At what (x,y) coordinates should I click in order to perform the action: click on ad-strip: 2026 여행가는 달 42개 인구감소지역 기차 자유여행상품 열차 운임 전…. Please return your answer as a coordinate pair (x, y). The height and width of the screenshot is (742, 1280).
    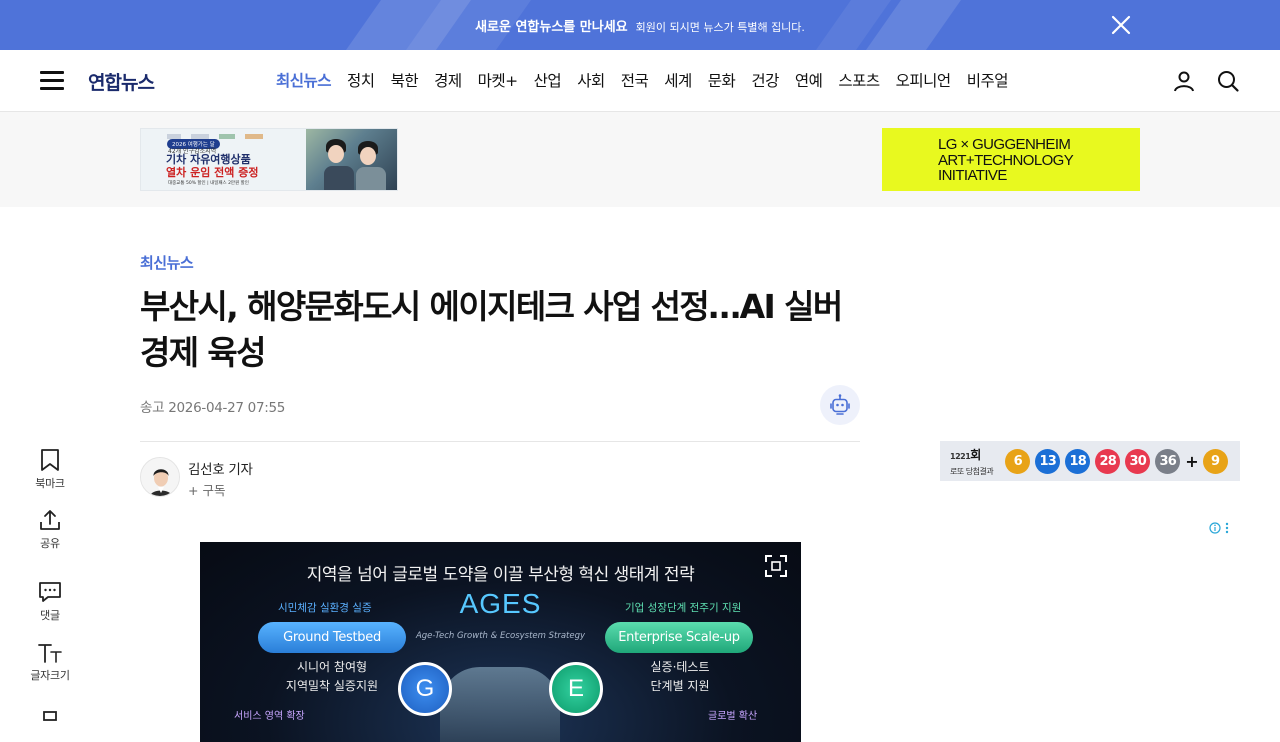
    Looking at the image, I should click on (640, 159).